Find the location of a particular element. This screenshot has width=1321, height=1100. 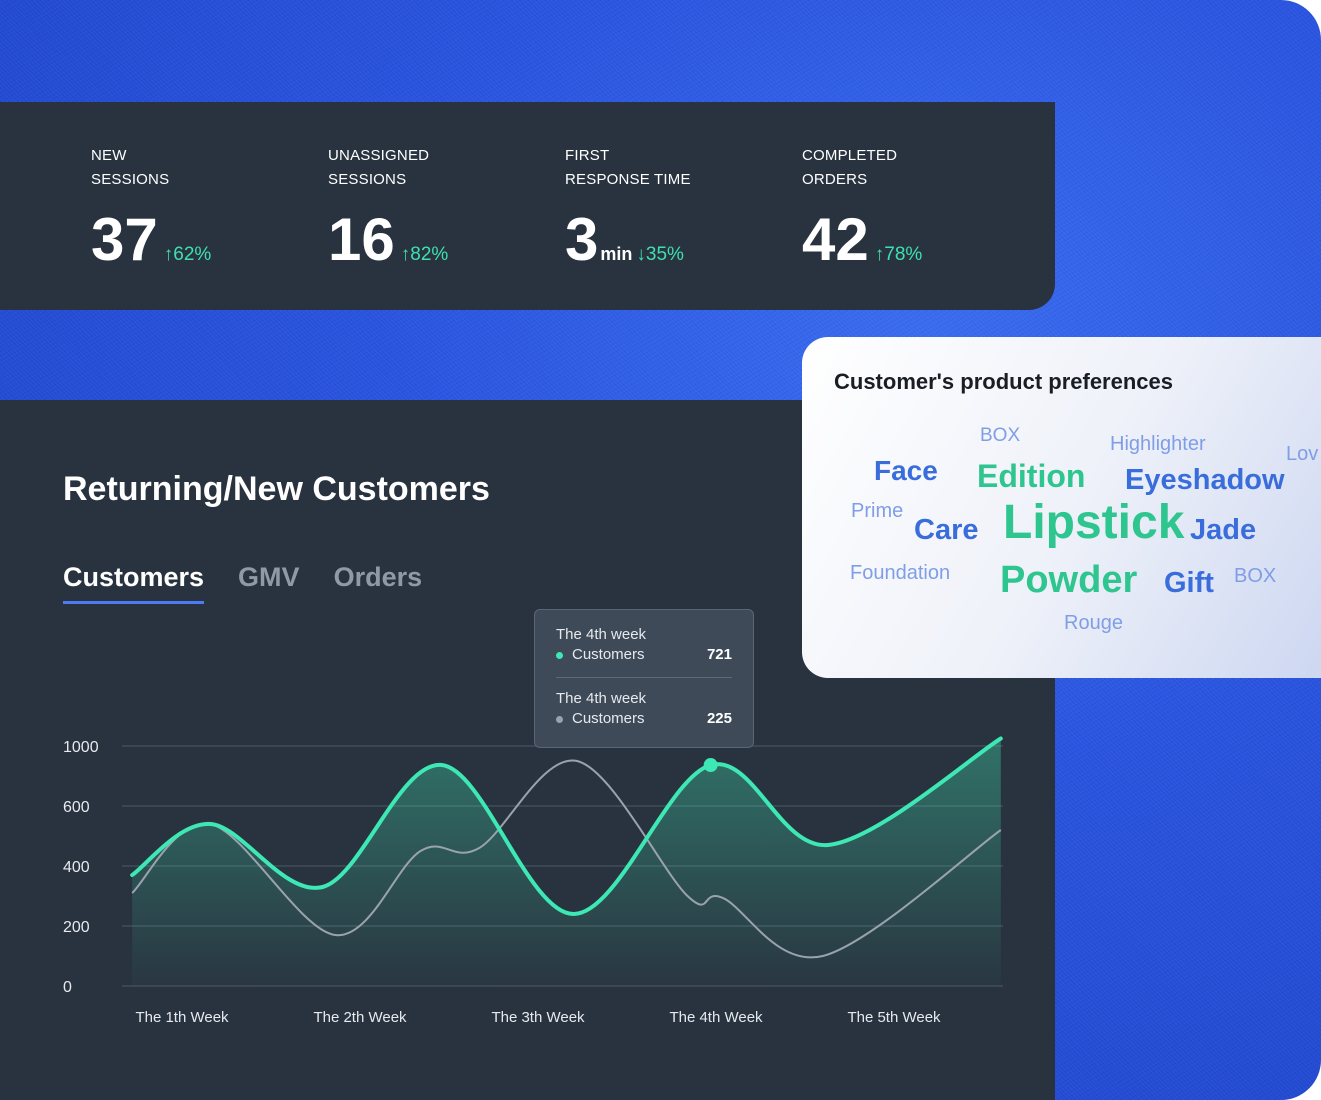

word: Highlighter is located at coordinates (1158, 444).